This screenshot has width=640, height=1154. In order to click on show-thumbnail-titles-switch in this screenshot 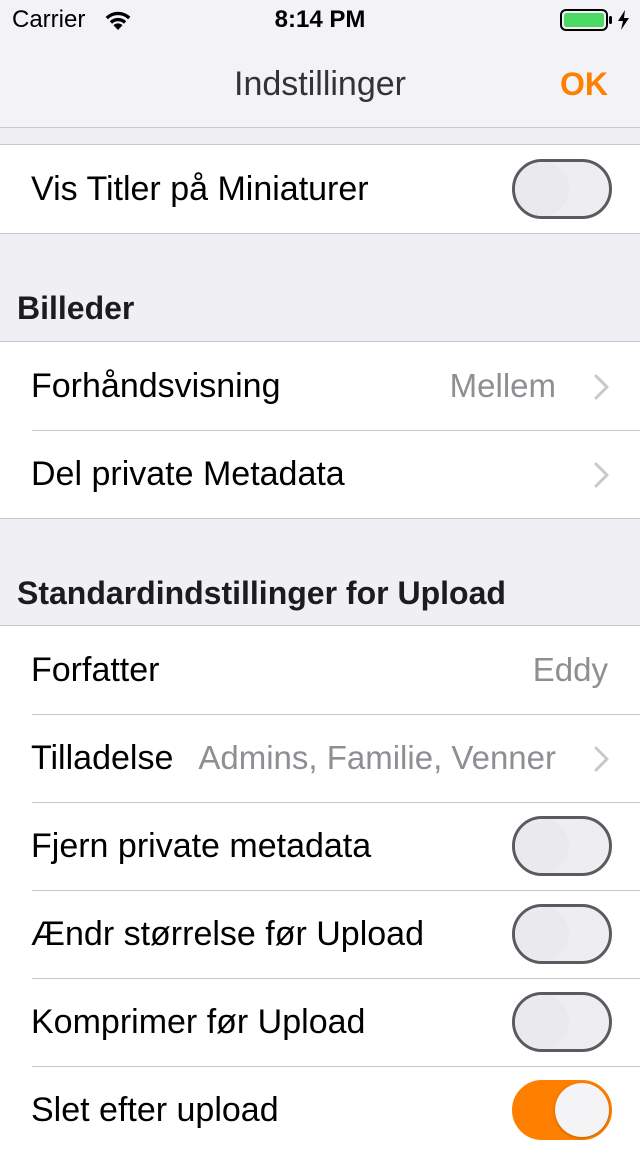, I will do `click(562, 189)`.